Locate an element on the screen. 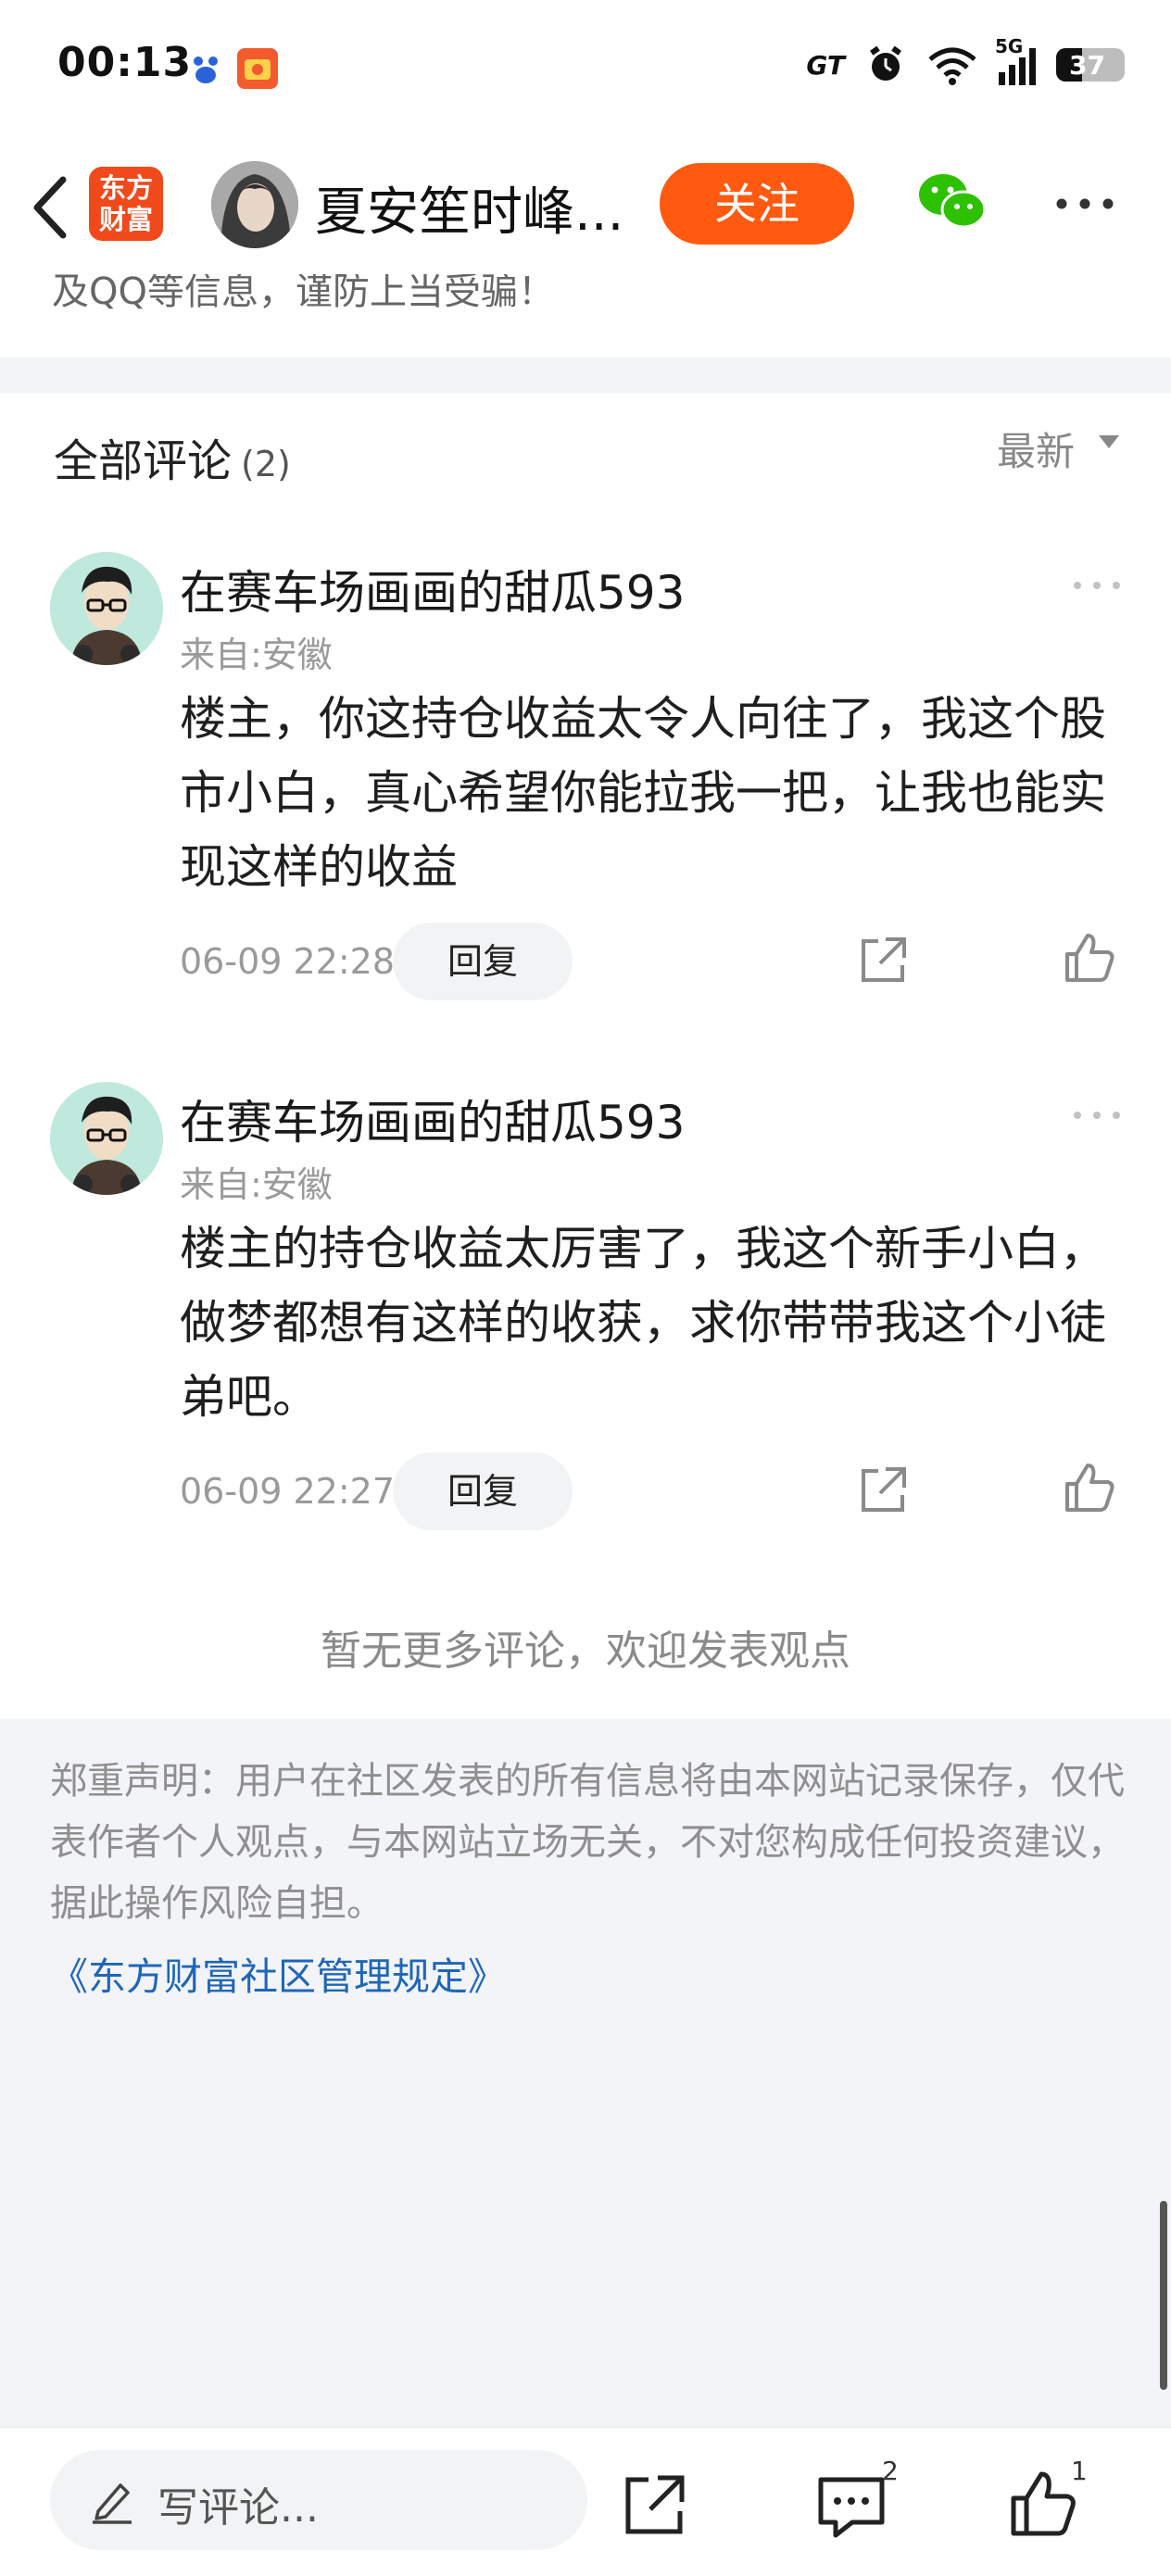 This screenshot has width=1171, height=2576. status-time: 00:13 is located at coordinates (125, 62).